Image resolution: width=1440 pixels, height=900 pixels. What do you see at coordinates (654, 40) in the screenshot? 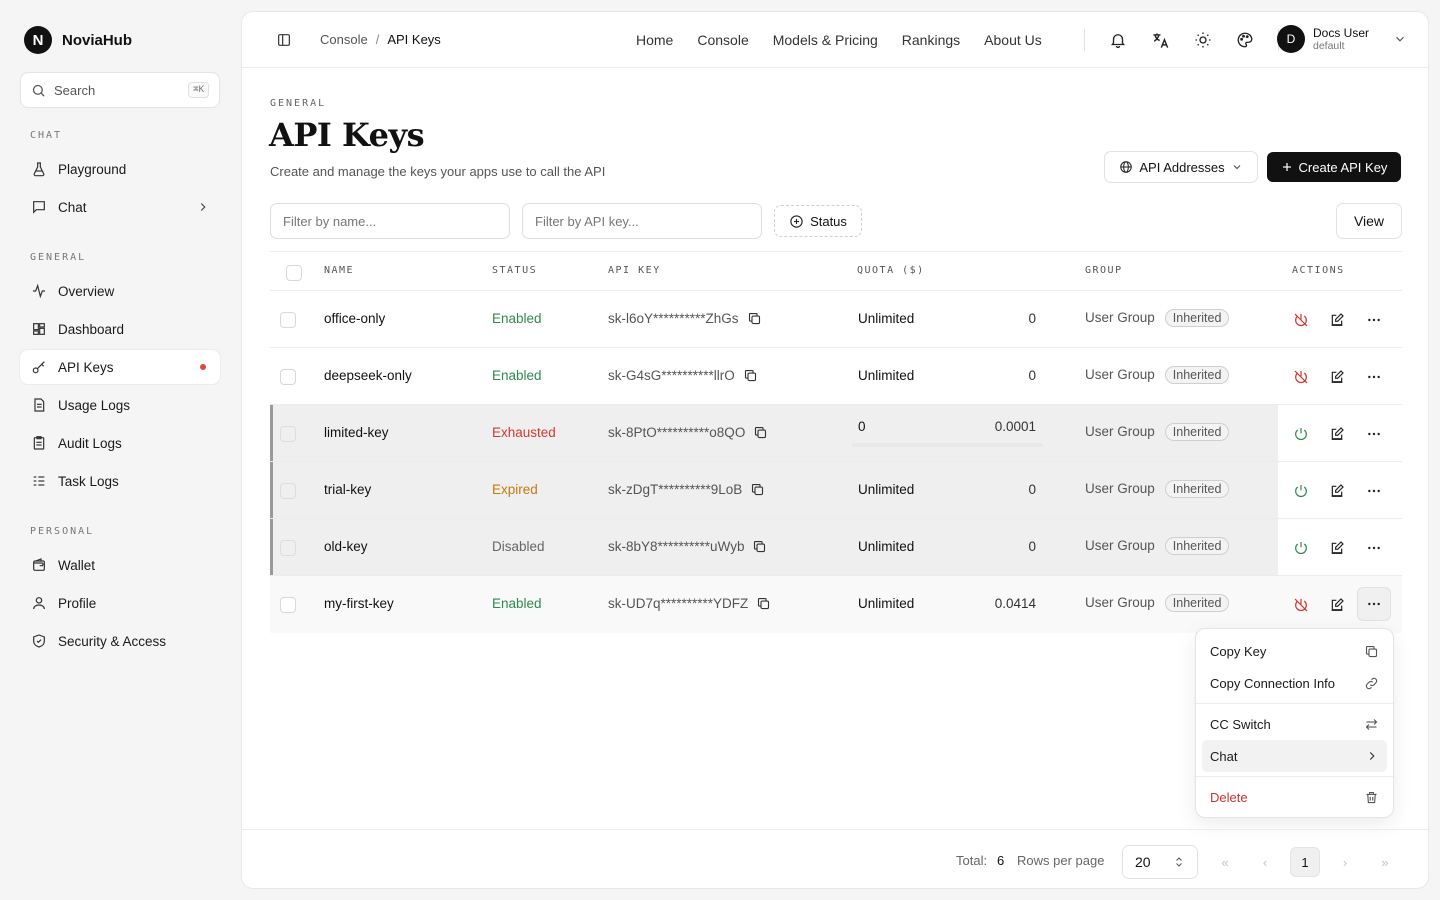
I see `nav-home: Home` at bounding box center [654, 40].